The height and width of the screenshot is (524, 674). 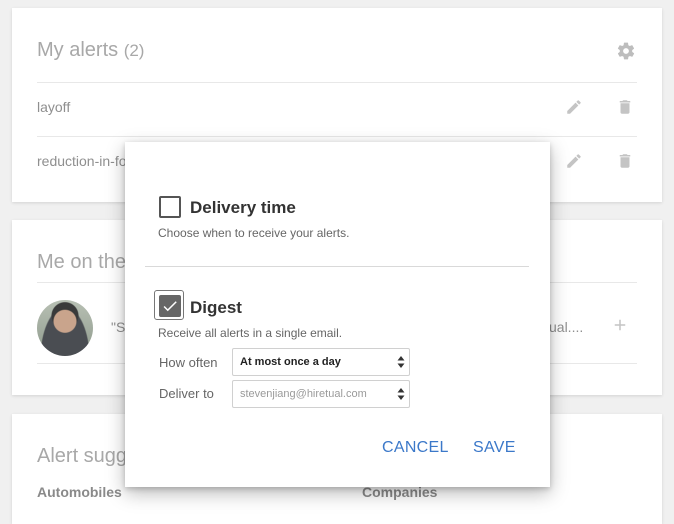 I want to click on gear-icon, so click(x=626, y=51).